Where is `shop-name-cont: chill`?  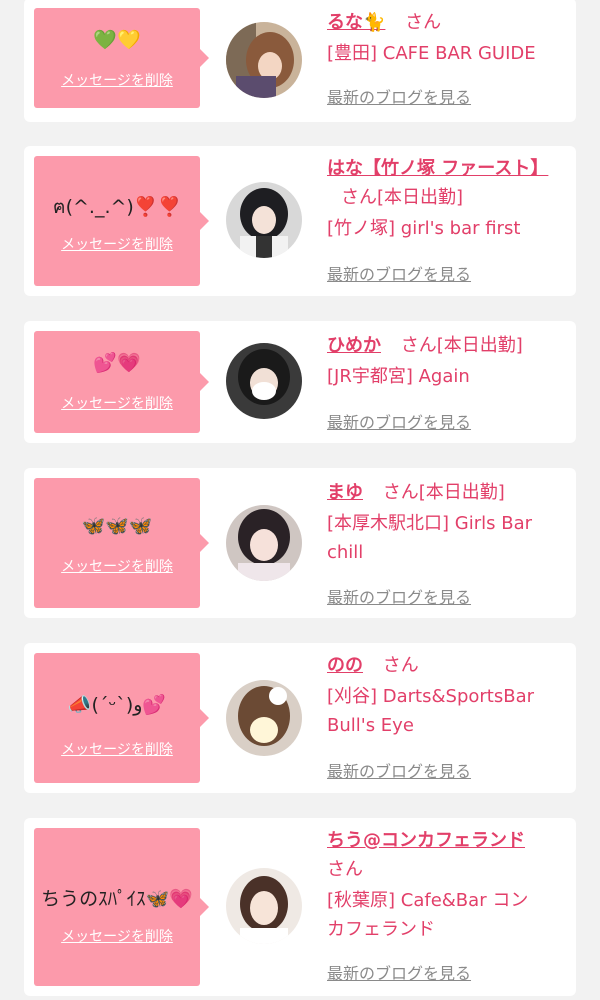 shop-name-cont: chill is located at coordinates (345, 552).